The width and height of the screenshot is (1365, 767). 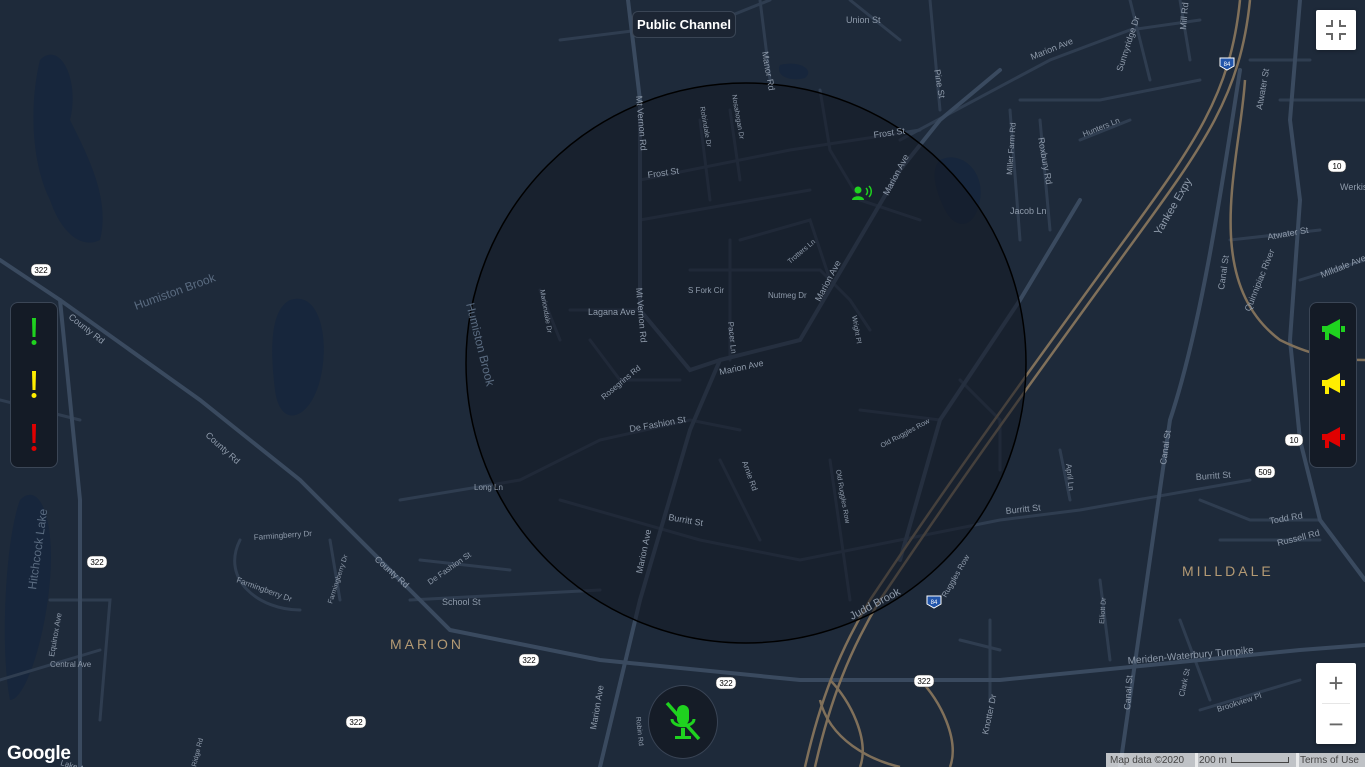 What do you see at coordinates (1259, 760) in the screenshot?
I see `scale-bar` at bounding box center [1259, 760].